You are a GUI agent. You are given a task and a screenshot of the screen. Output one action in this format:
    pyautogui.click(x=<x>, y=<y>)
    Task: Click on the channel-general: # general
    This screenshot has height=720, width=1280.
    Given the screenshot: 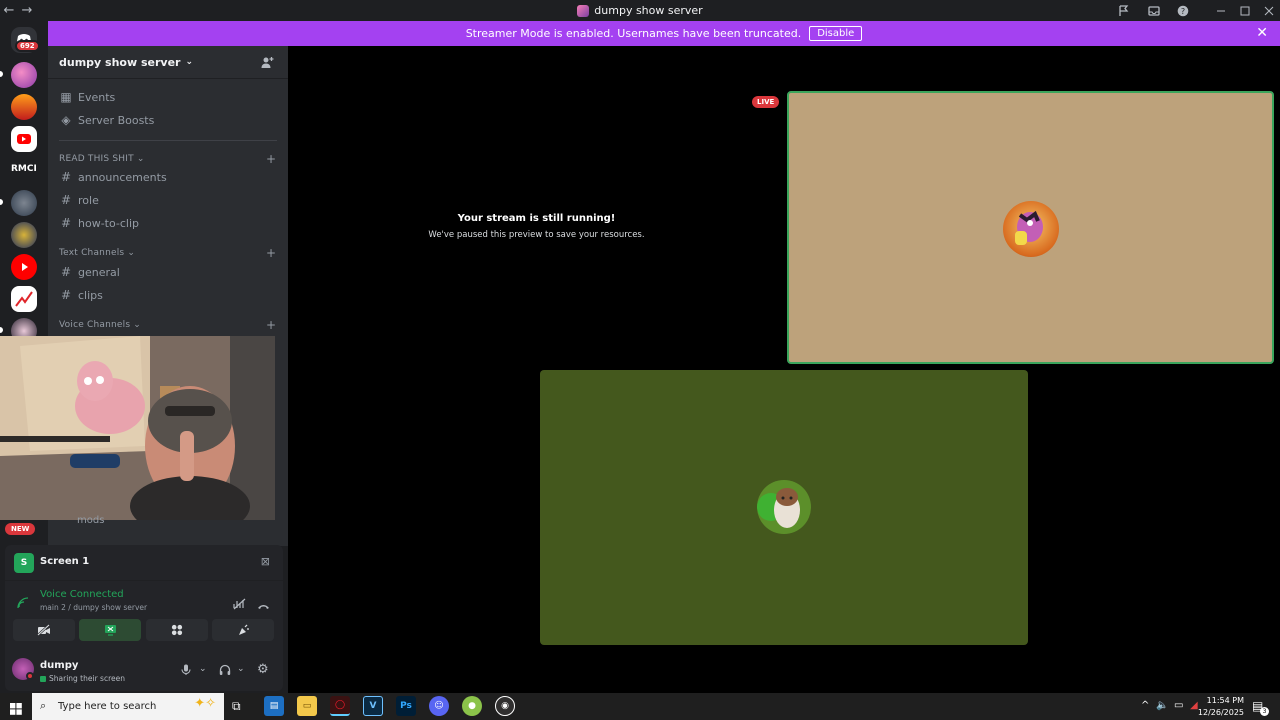 What is the action you would take?
    pyautogui.click(x=89, y=272)
    